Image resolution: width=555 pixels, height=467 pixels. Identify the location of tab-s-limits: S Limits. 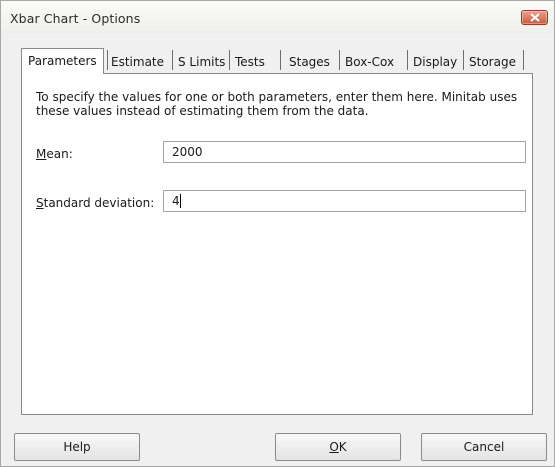
(201, 62).